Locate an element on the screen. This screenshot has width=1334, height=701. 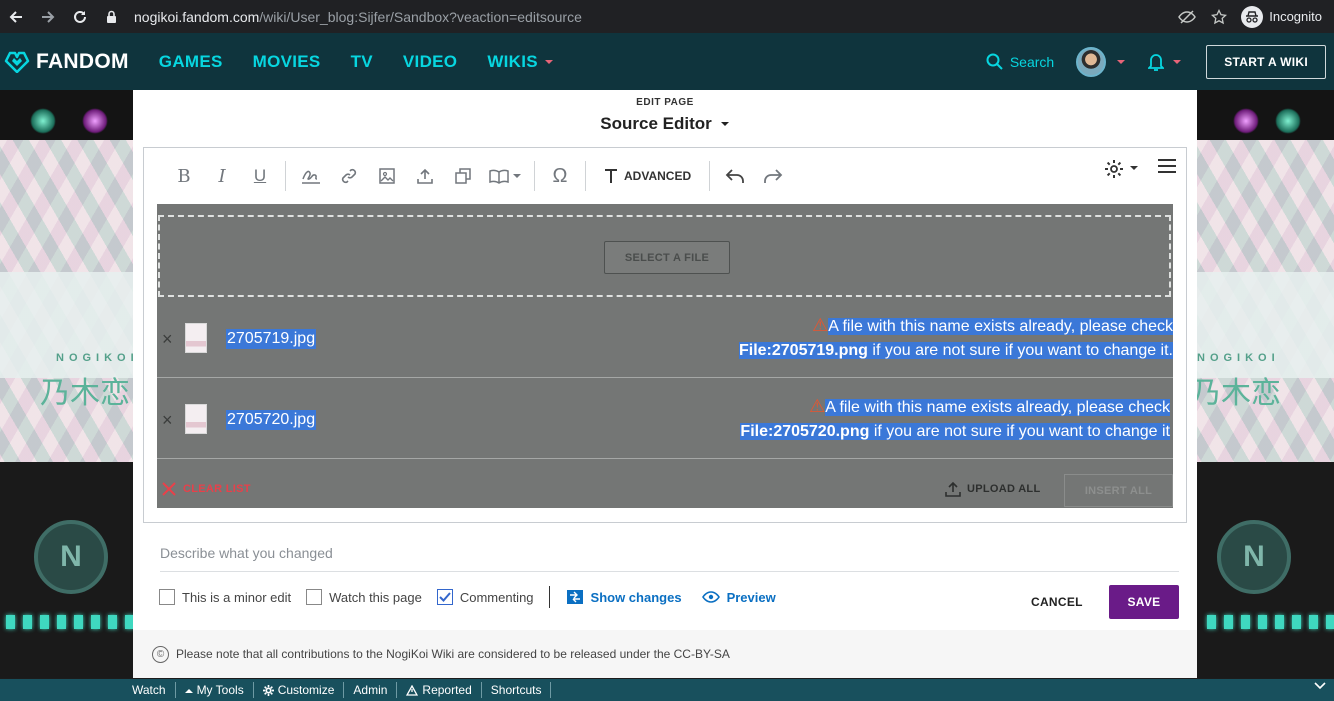
background-left: NOGIKOI 乃木恋 N is located at coordinates (66, 384).